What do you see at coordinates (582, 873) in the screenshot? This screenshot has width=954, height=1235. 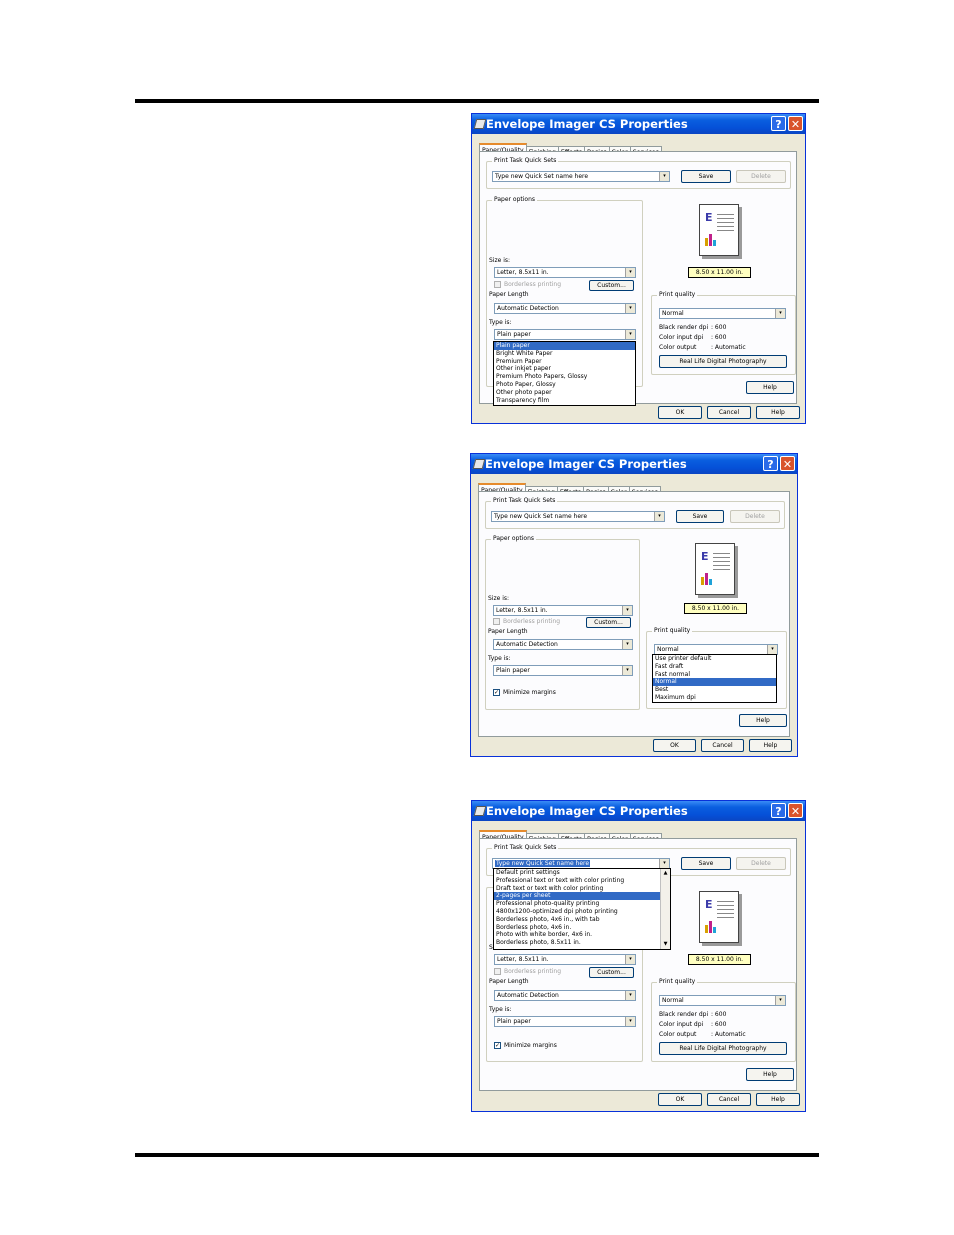 I see `quick-set-option: Default print settings` at bounding box center [582, 873].